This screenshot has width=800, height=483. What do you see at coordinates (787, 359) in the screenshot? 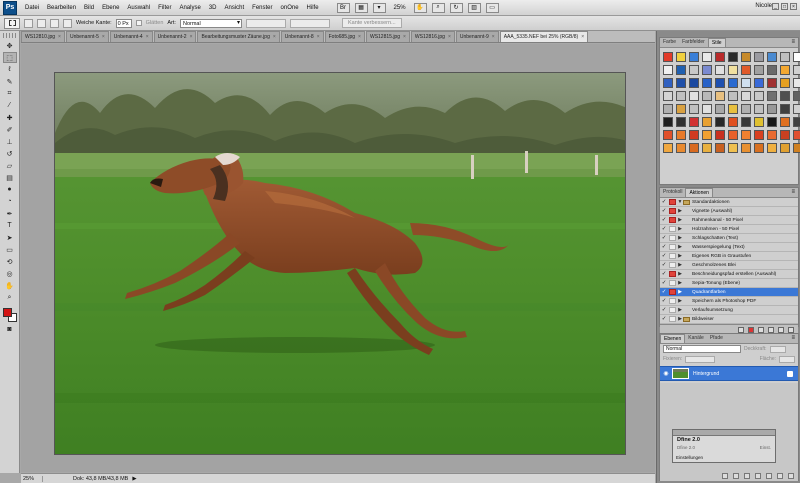
I see `fill-input` at bounding box center [787, 359].